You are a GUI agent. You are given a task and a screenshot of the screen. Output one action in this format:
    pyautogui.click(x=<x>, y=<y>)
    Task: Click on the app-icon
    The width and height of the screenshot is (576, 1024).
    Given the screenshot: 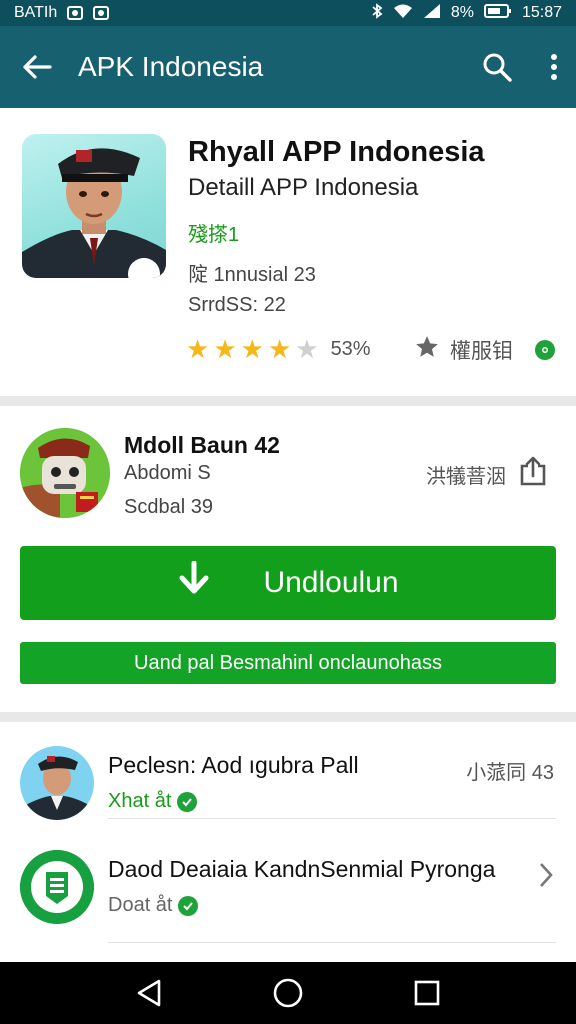 What is the action you would take?
    pyautogui.click(x=94, y=206)
    